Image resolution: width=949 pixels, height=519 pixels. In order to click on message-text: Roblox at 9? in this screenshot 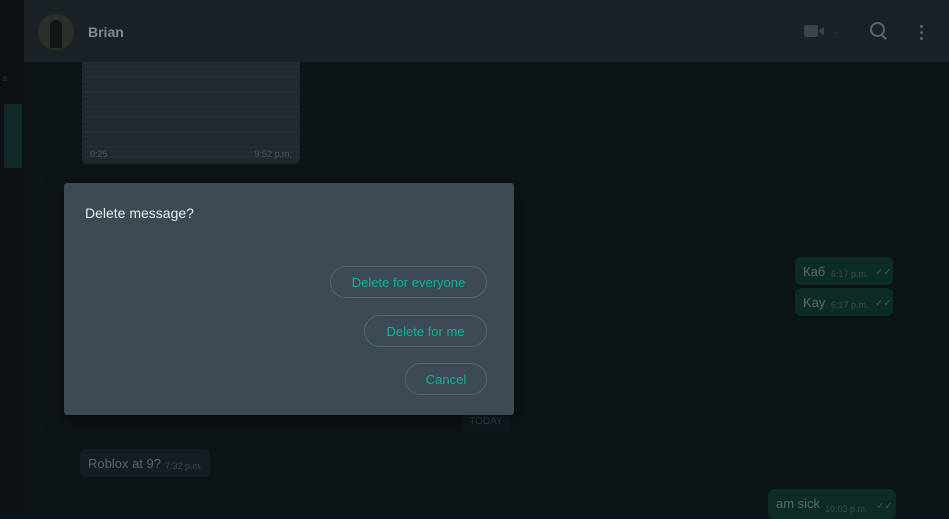, I will do `click(124, 463)`.